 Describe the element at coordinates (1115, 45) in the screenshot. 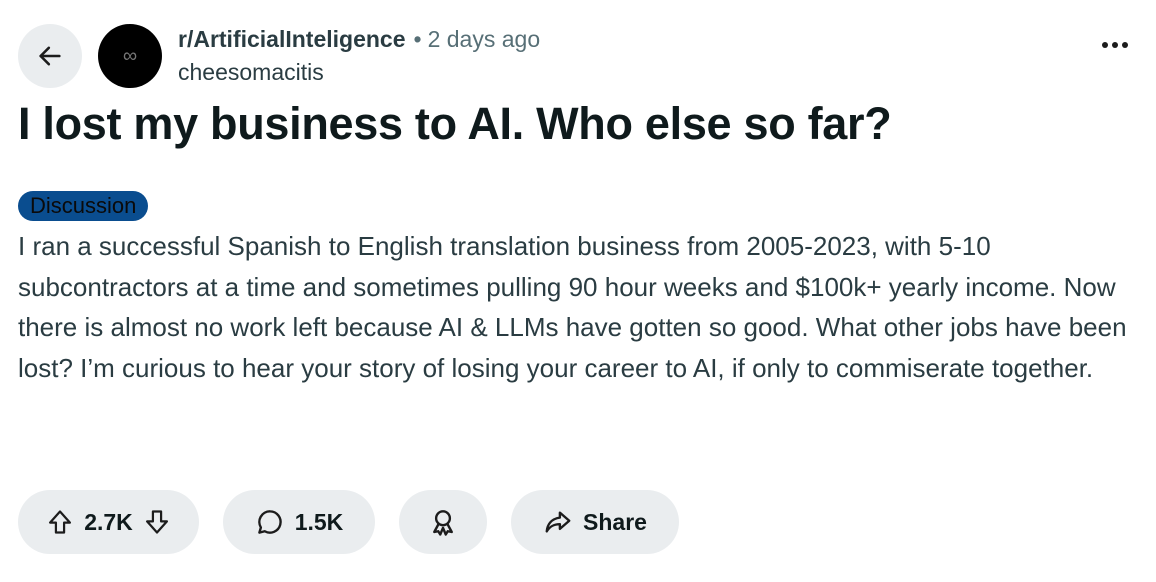

I see `more-options-button` at that location.